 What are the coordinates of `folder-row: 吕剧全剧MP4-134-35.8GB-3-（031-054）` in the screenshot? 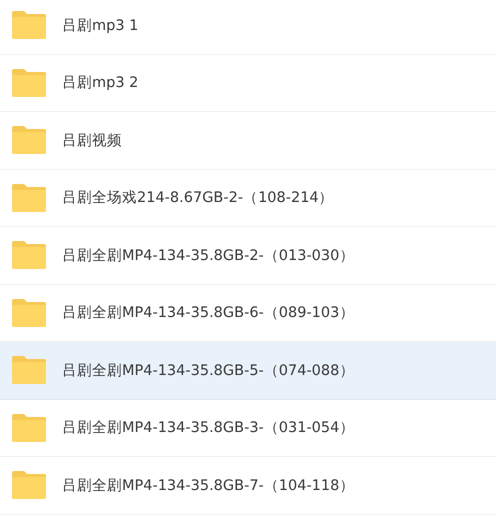 It's located at (248, 428).